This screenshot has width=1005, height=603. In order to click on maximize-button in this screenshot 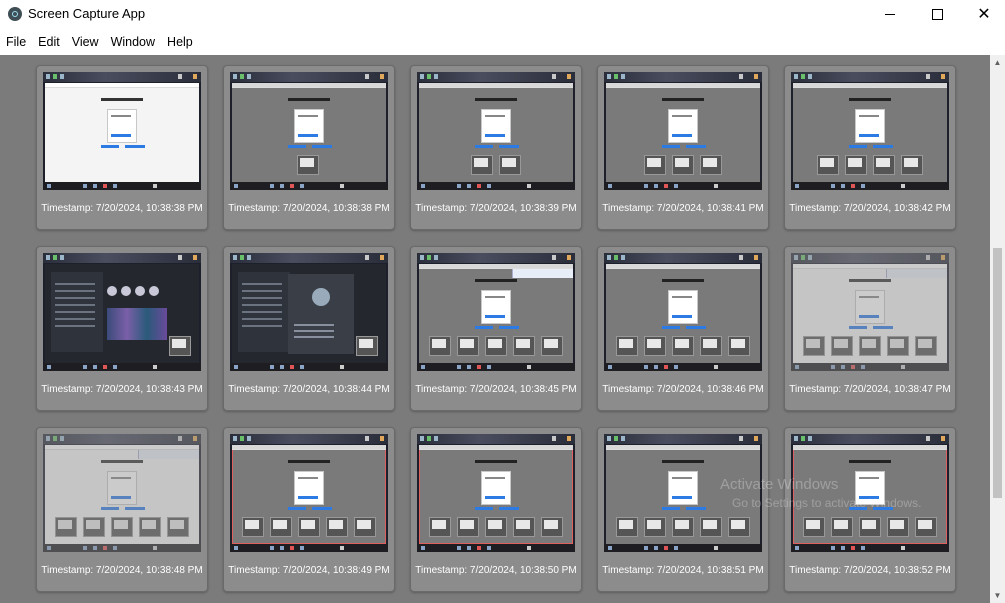, I will do `click(937, 14)`.